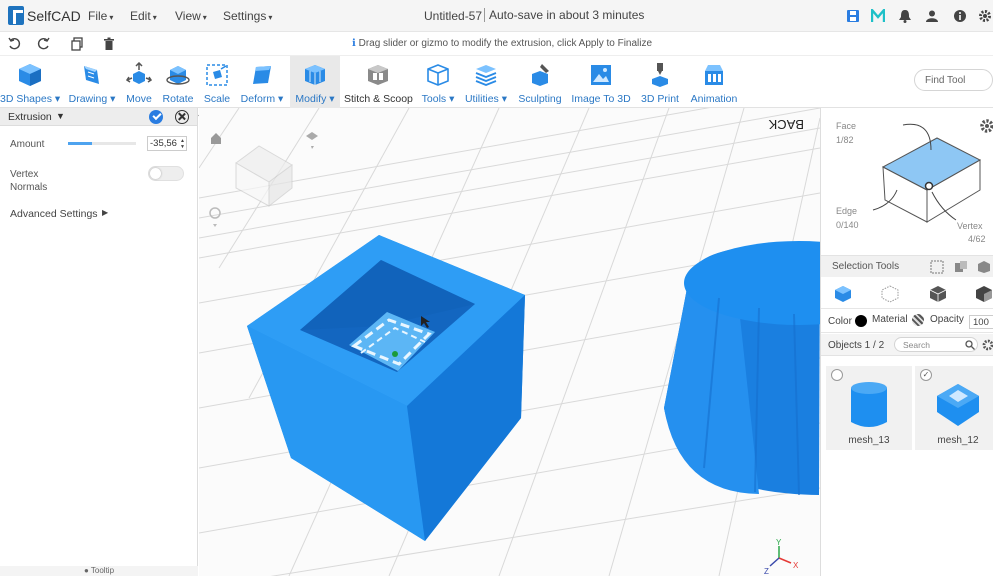 Image resolution: width=993 pixels, height=576 pixels. I want to click on vertex-normals-toggle, so click(166, 173).